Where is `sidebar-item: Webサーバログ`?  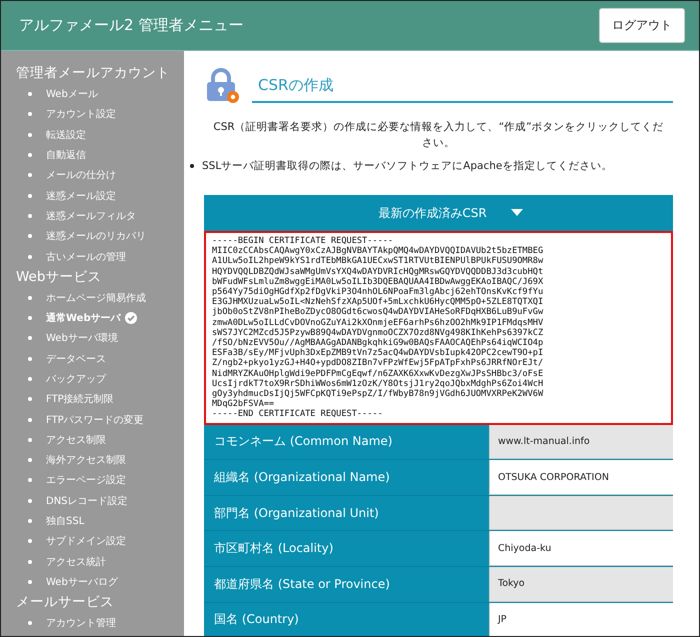 sidebar-item: Webサーバログ is located at coordinates (82, 581).